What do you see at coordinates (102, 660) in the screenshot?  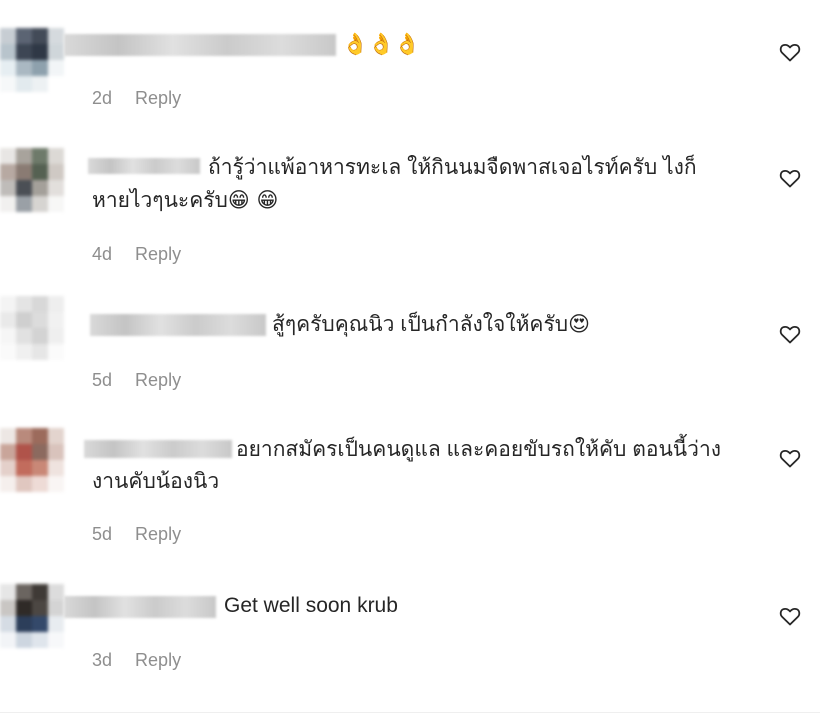 I see `comment-time: 3d` at bounding box center [102, 660].